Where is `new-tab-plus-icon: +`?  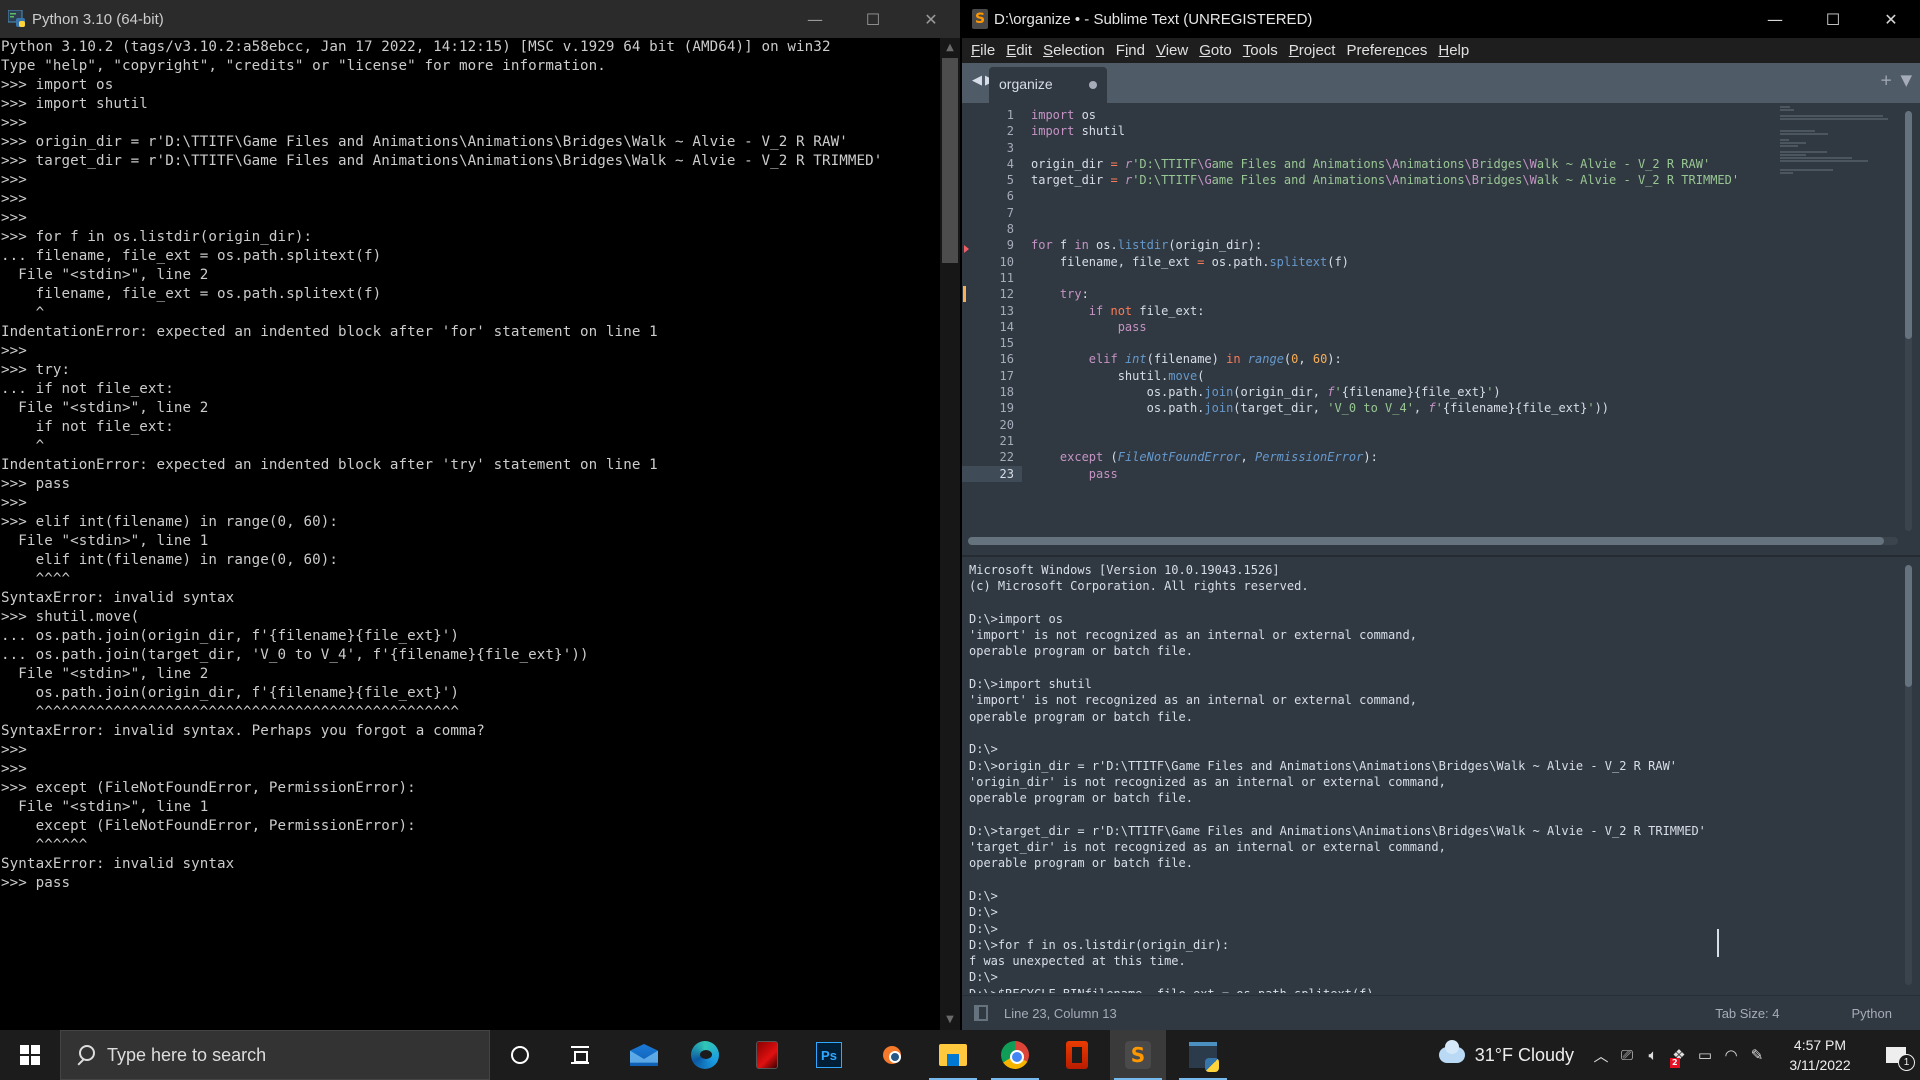 new-tab-plus-icon: + is located at coordinates (1886, 80).